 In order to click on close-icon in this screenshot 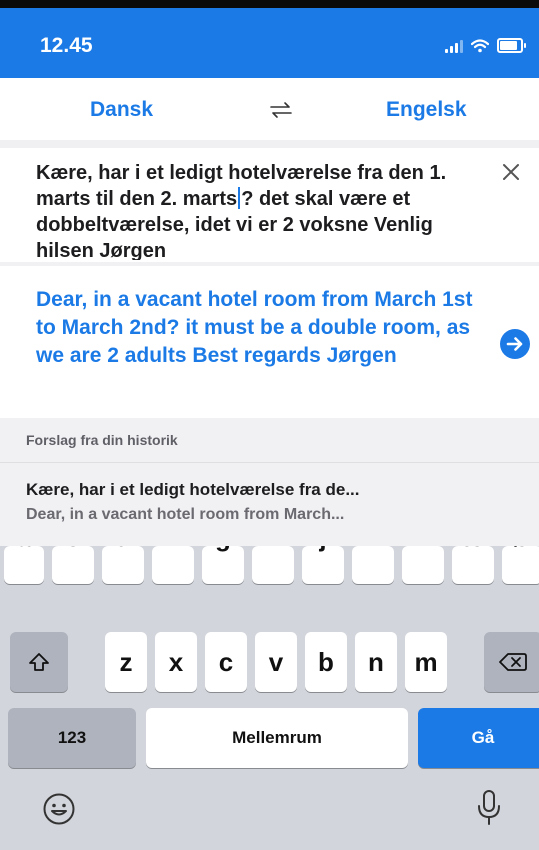, I will do `click(511, 172)`.